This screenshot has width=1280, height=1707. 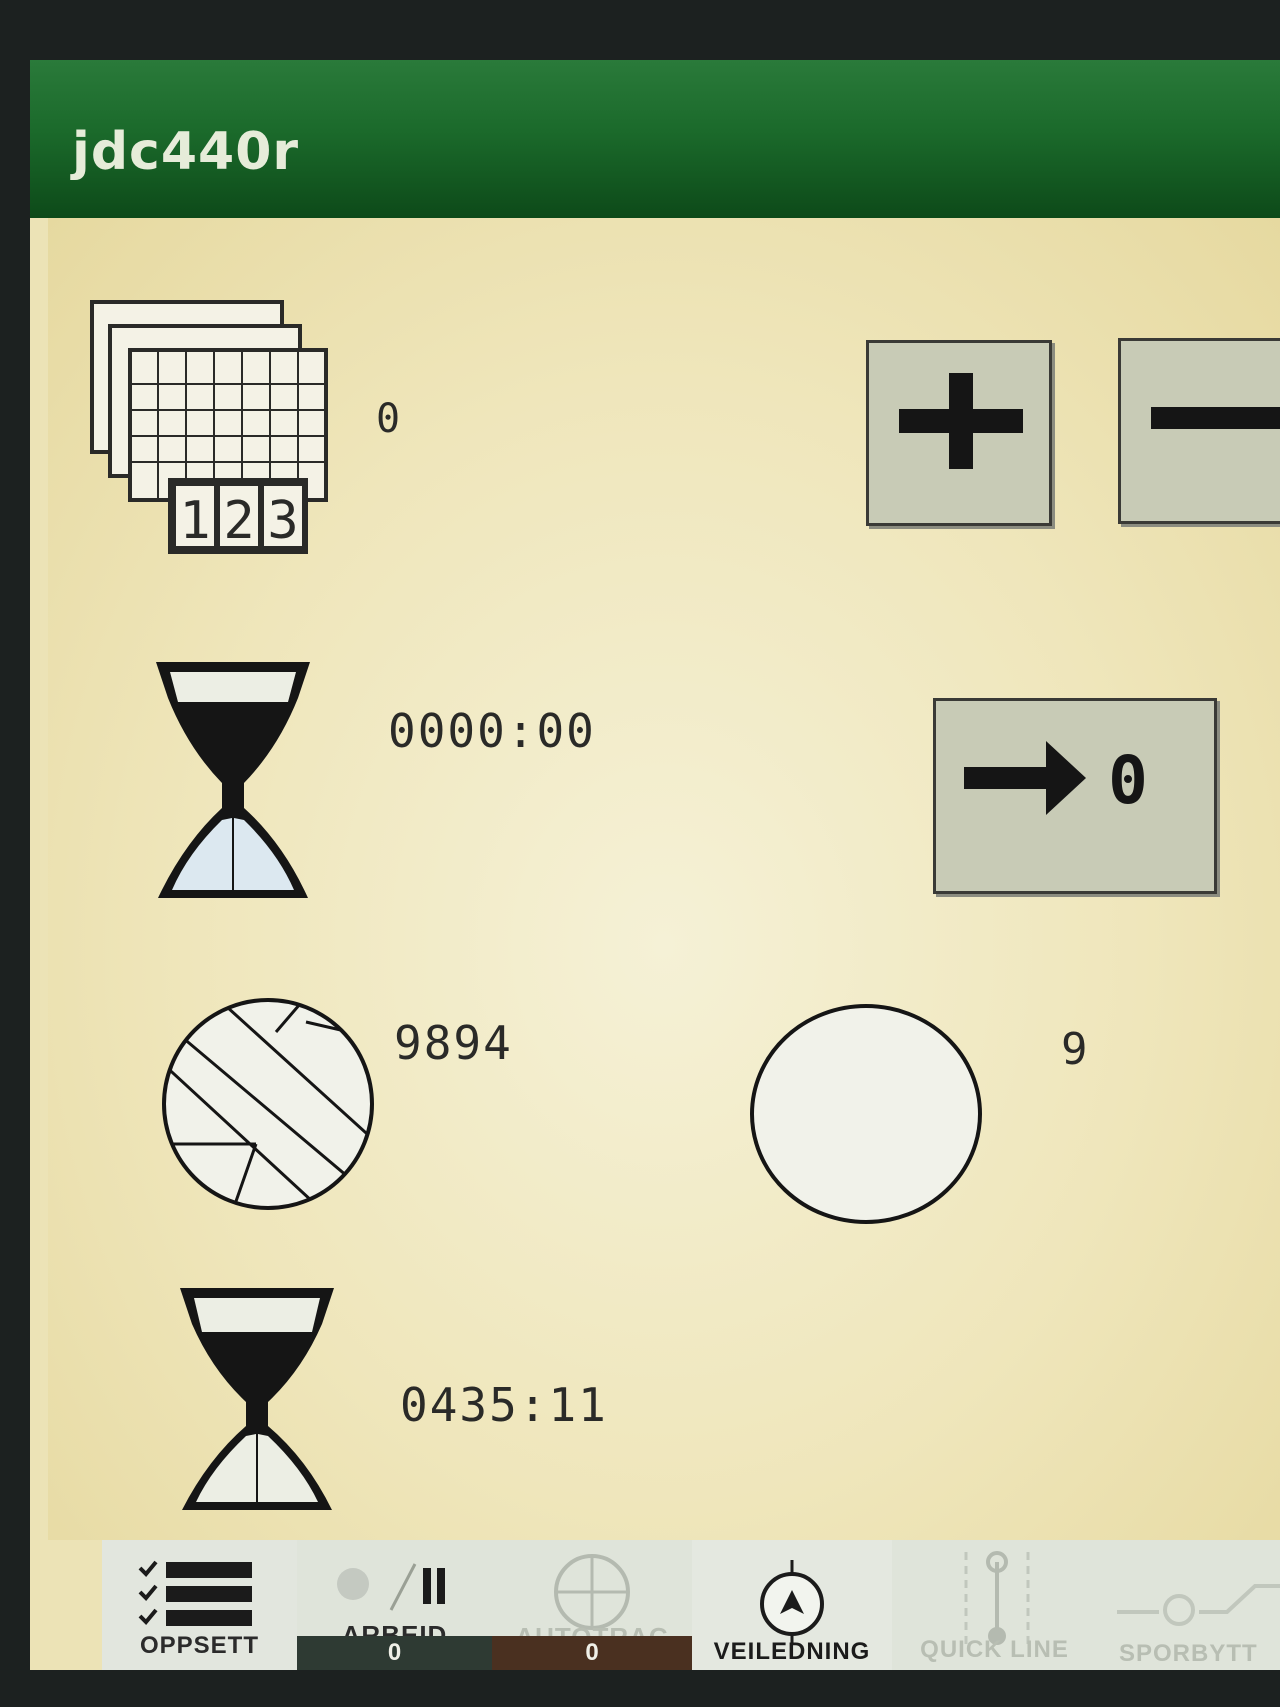 I want to click on checklist-icon, so click(x=195, y=1593).